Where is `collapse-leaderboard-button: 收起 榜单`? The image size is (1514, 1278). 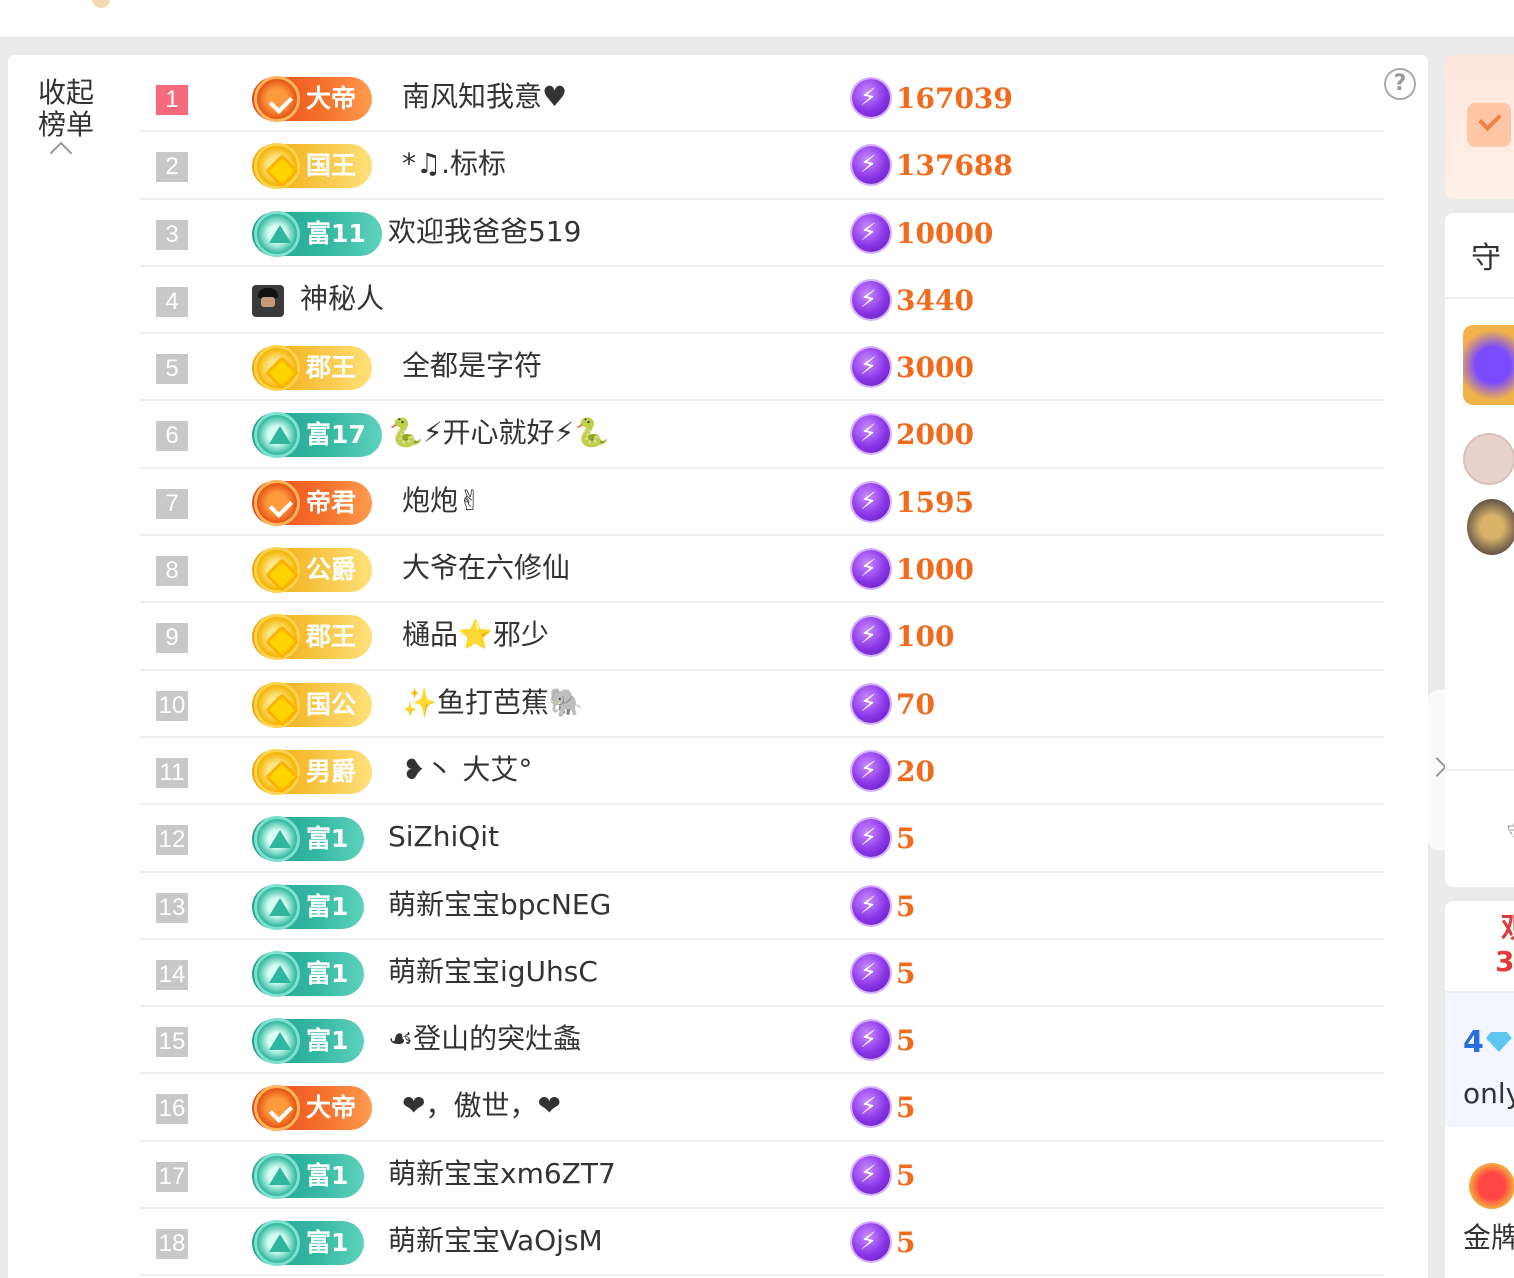
collapse-leaderboard-button: 收起 榜单 is located at coordinates (78, 121).